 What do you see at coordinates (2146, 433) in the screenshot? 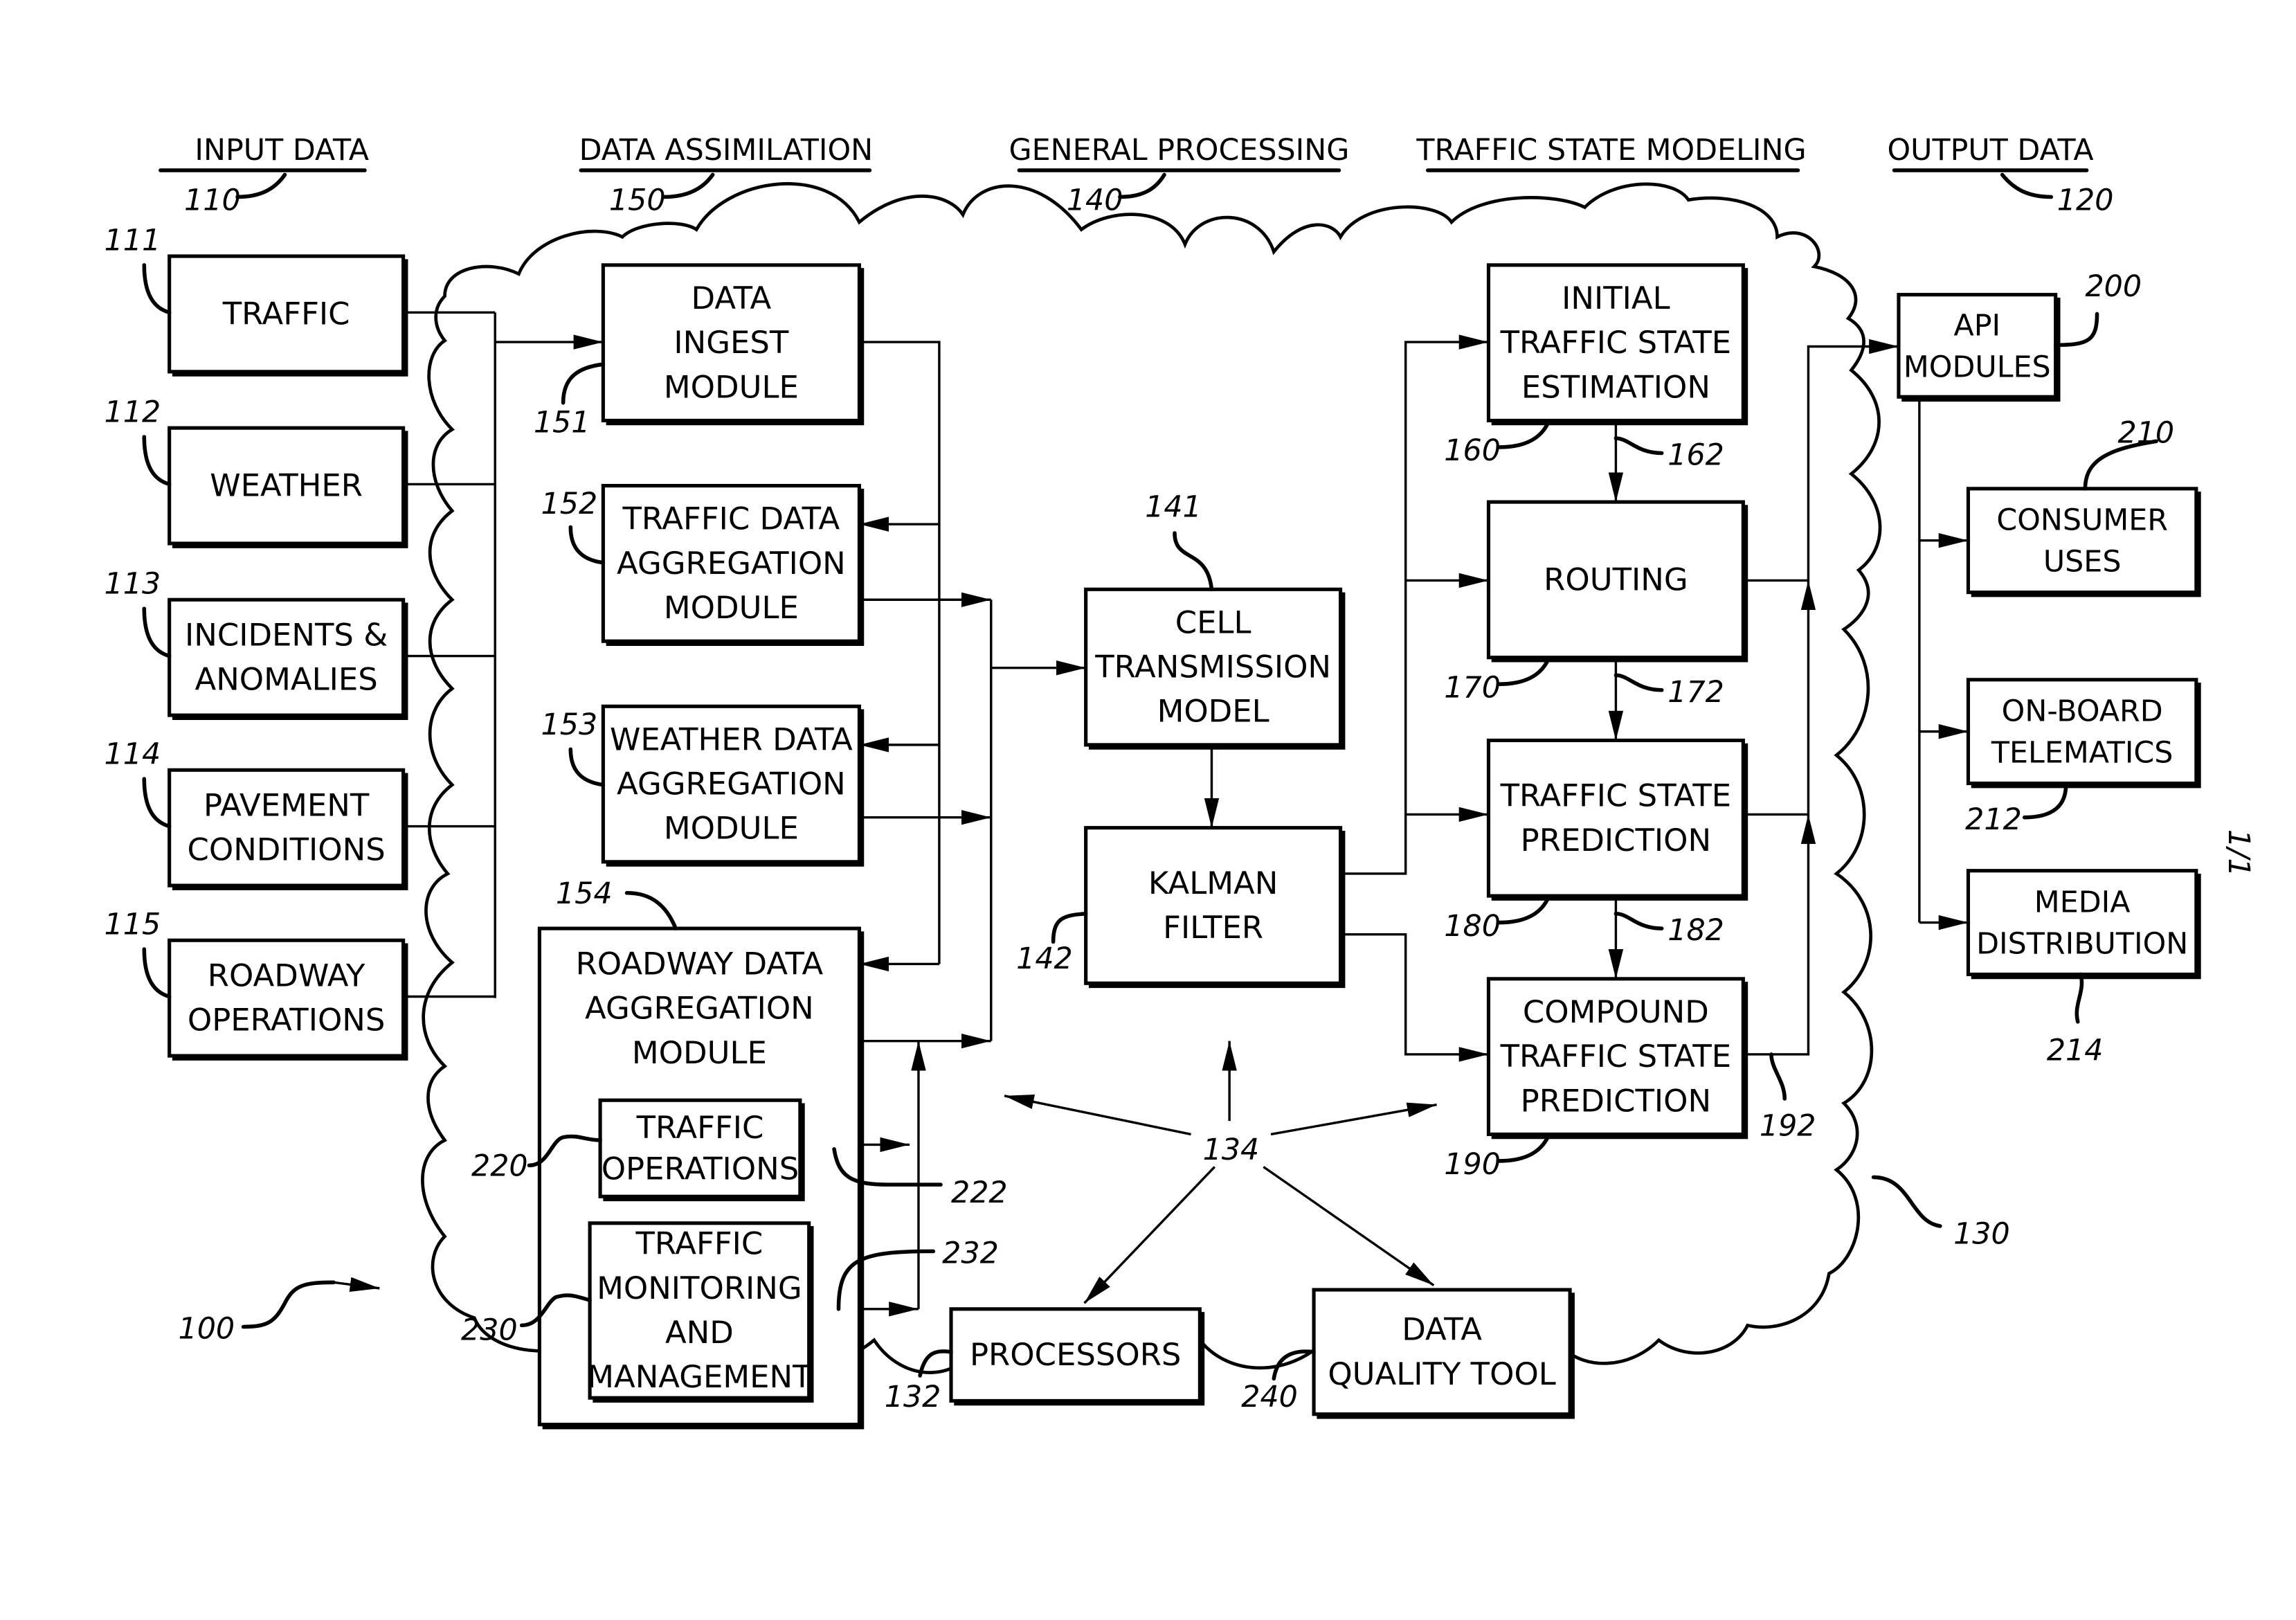
I see `ref-210: 210` at bounding box center [2146, 433].